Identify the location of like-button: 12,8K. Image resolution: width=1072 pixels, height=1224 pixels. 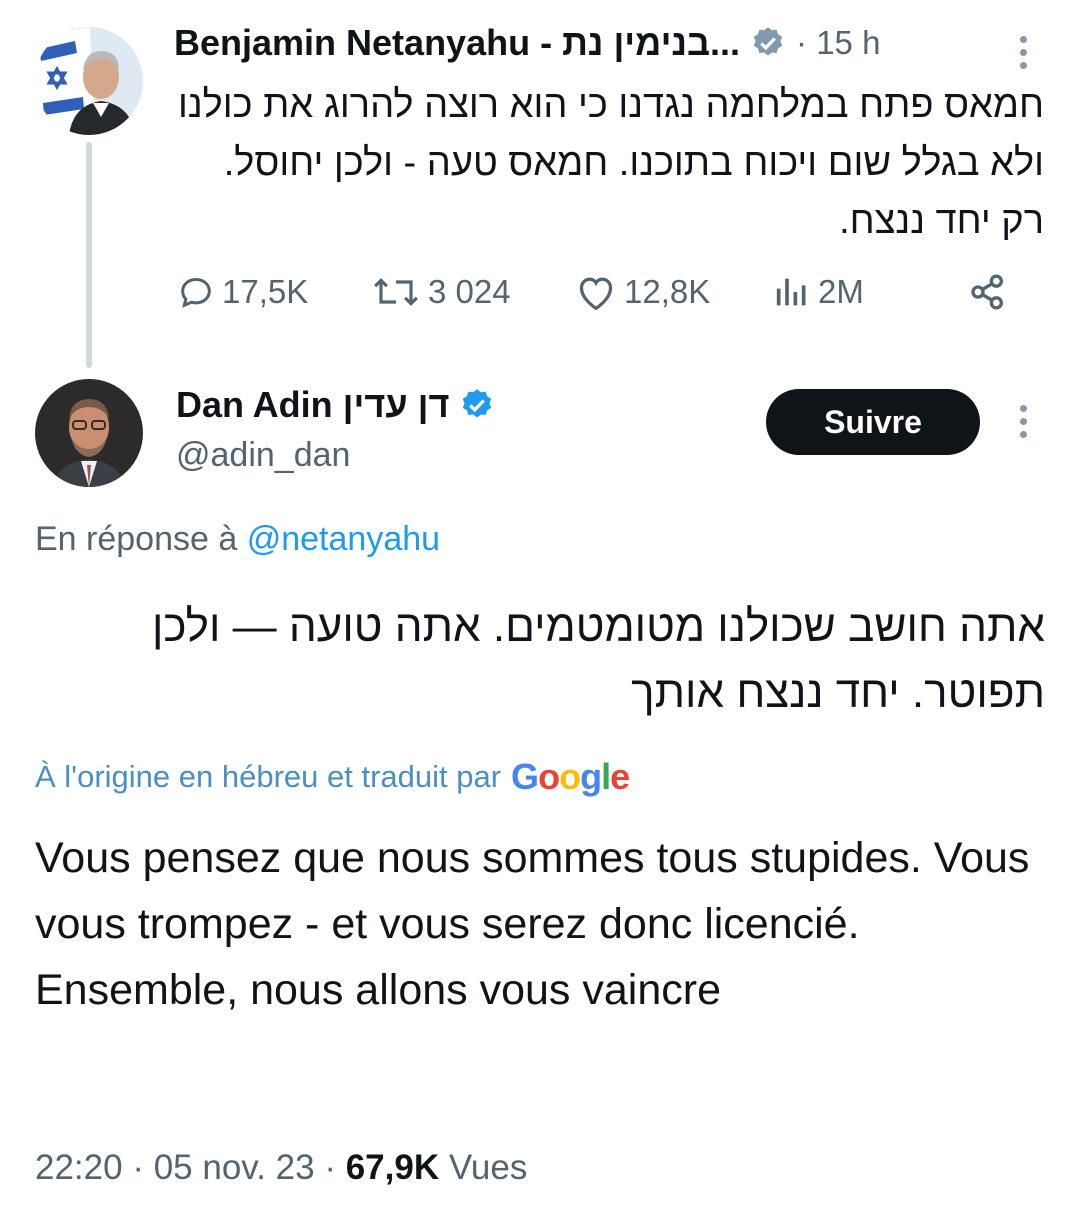
(642, 292).